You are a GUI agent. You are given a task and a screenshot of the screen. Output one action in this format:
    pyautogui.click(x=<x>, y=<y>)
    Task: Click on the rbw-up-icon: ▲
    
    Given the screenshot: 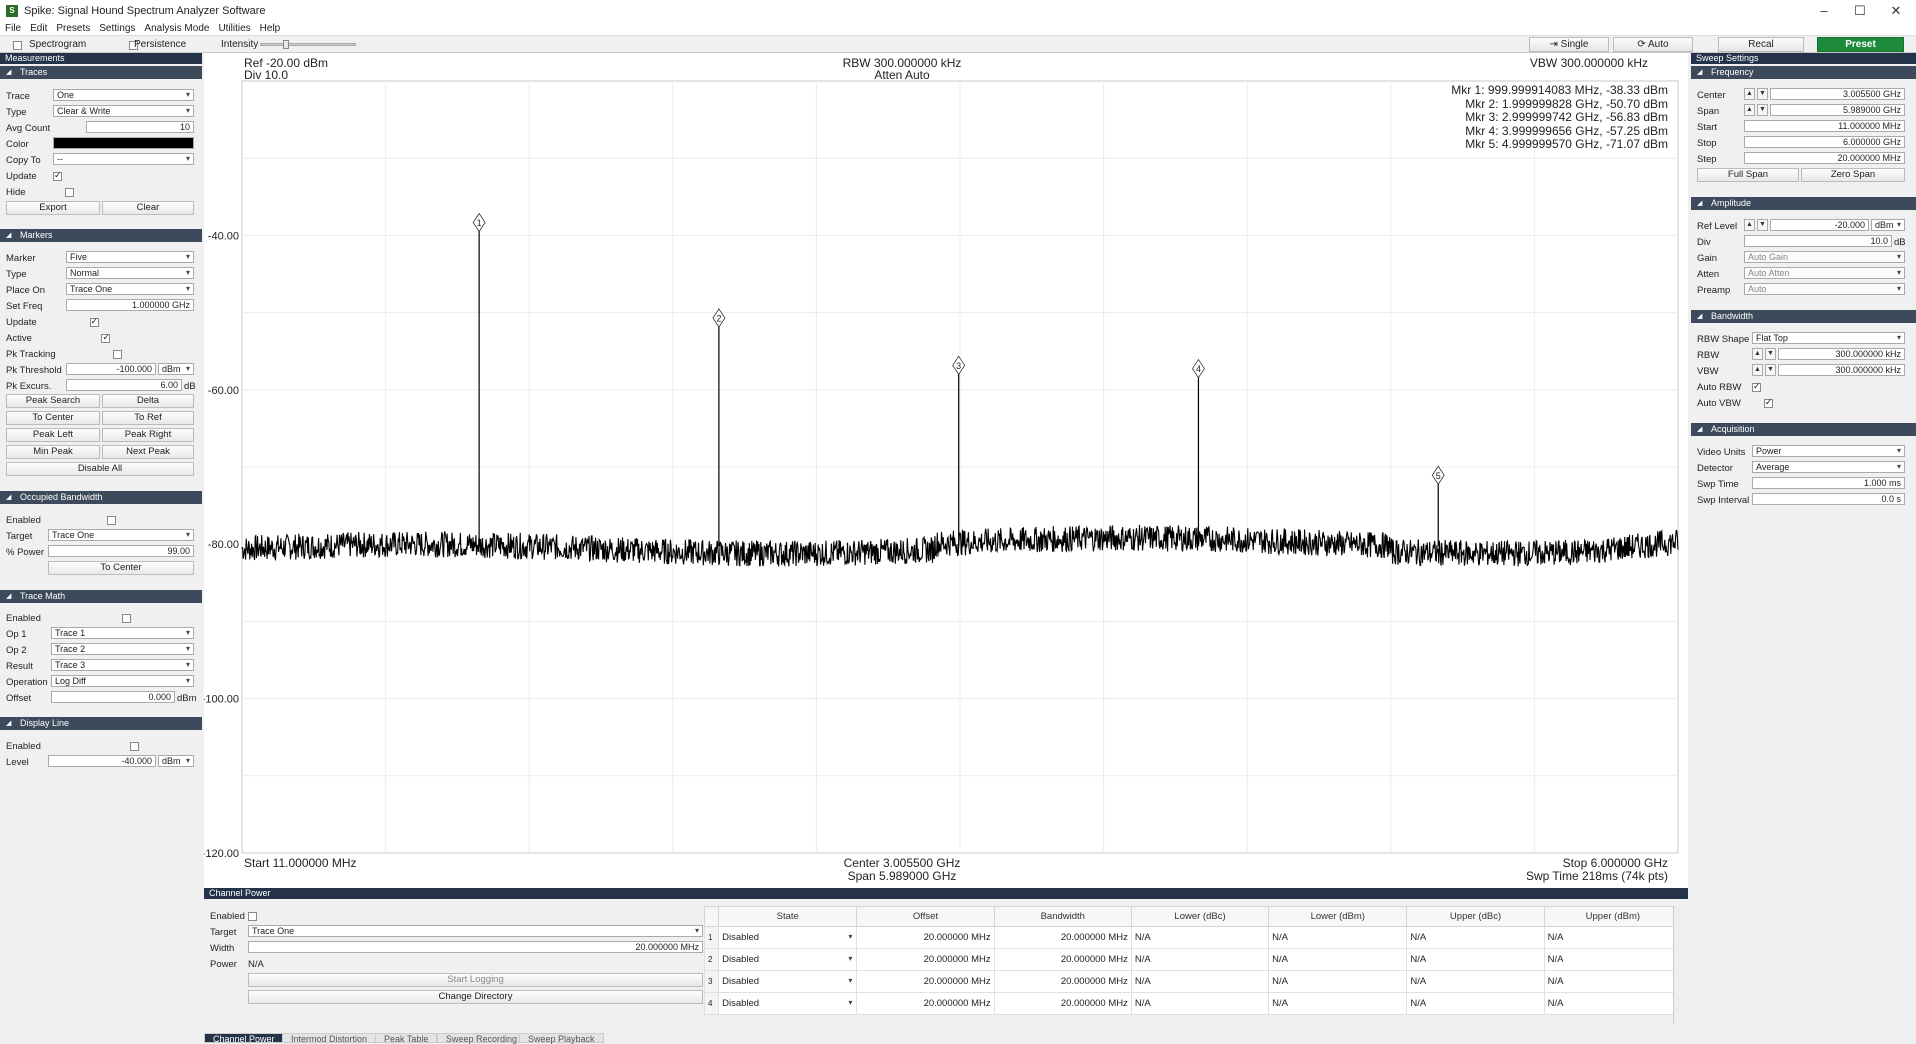 What is the action you would take?
    pyautogui.click(x=1757, y=354)
    